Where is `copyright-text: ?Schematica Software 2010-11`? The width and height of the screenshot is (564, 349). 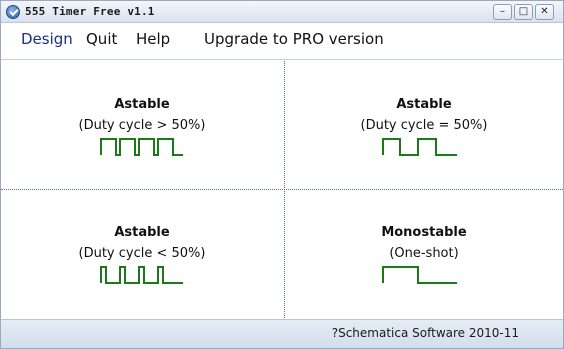
copyright-text: ?Schematica Software 2010-11 is located at coordinates (425, 333).